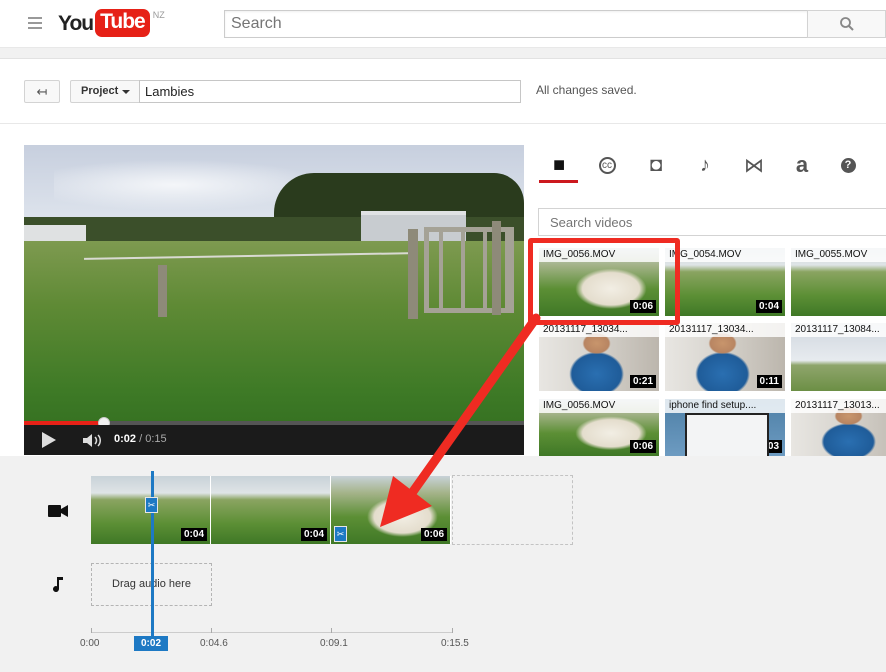  Describe the element at coordinates (455, 643) in the screenshot. I see `ruler-label: 0:15.5` at that location.